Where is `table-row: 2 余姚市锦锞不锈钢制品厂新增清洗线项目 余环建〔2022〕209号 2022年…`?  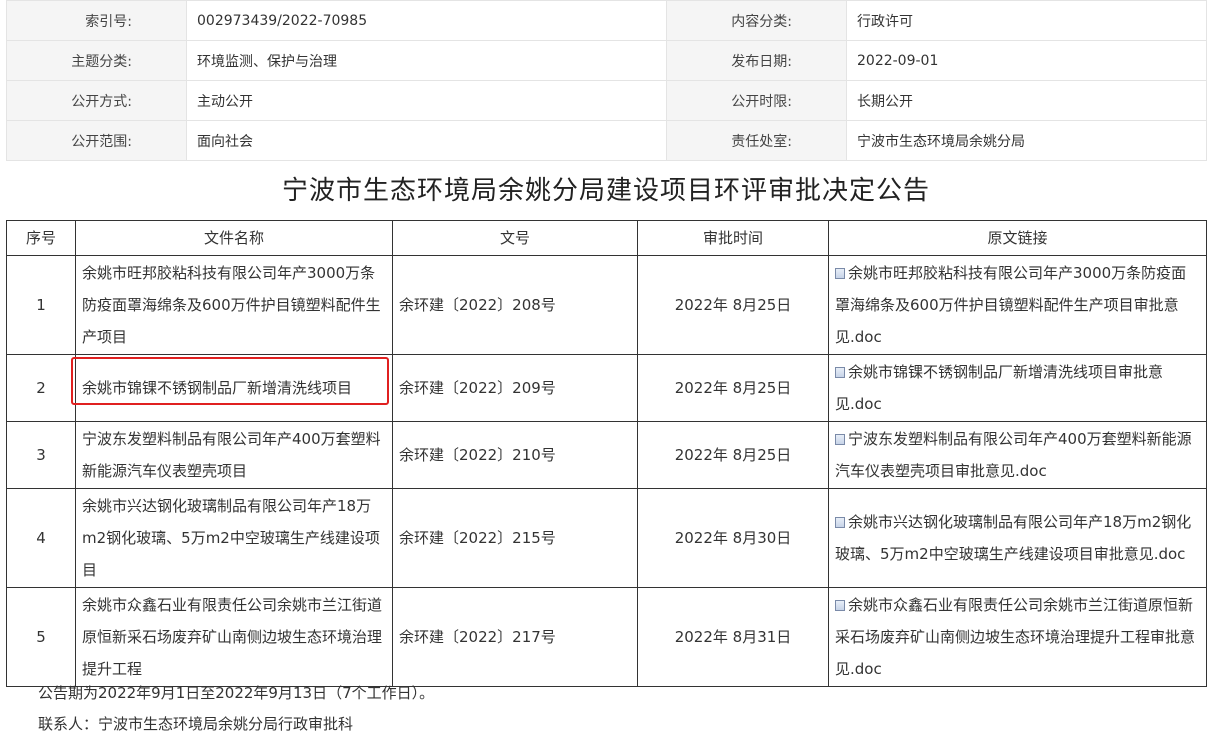 table-row: 2 余姚市锦锞不锈钢制品厂新增清洗线项目 余环建〔2022〕209号 2022年… is located at coordinates (606, 388).